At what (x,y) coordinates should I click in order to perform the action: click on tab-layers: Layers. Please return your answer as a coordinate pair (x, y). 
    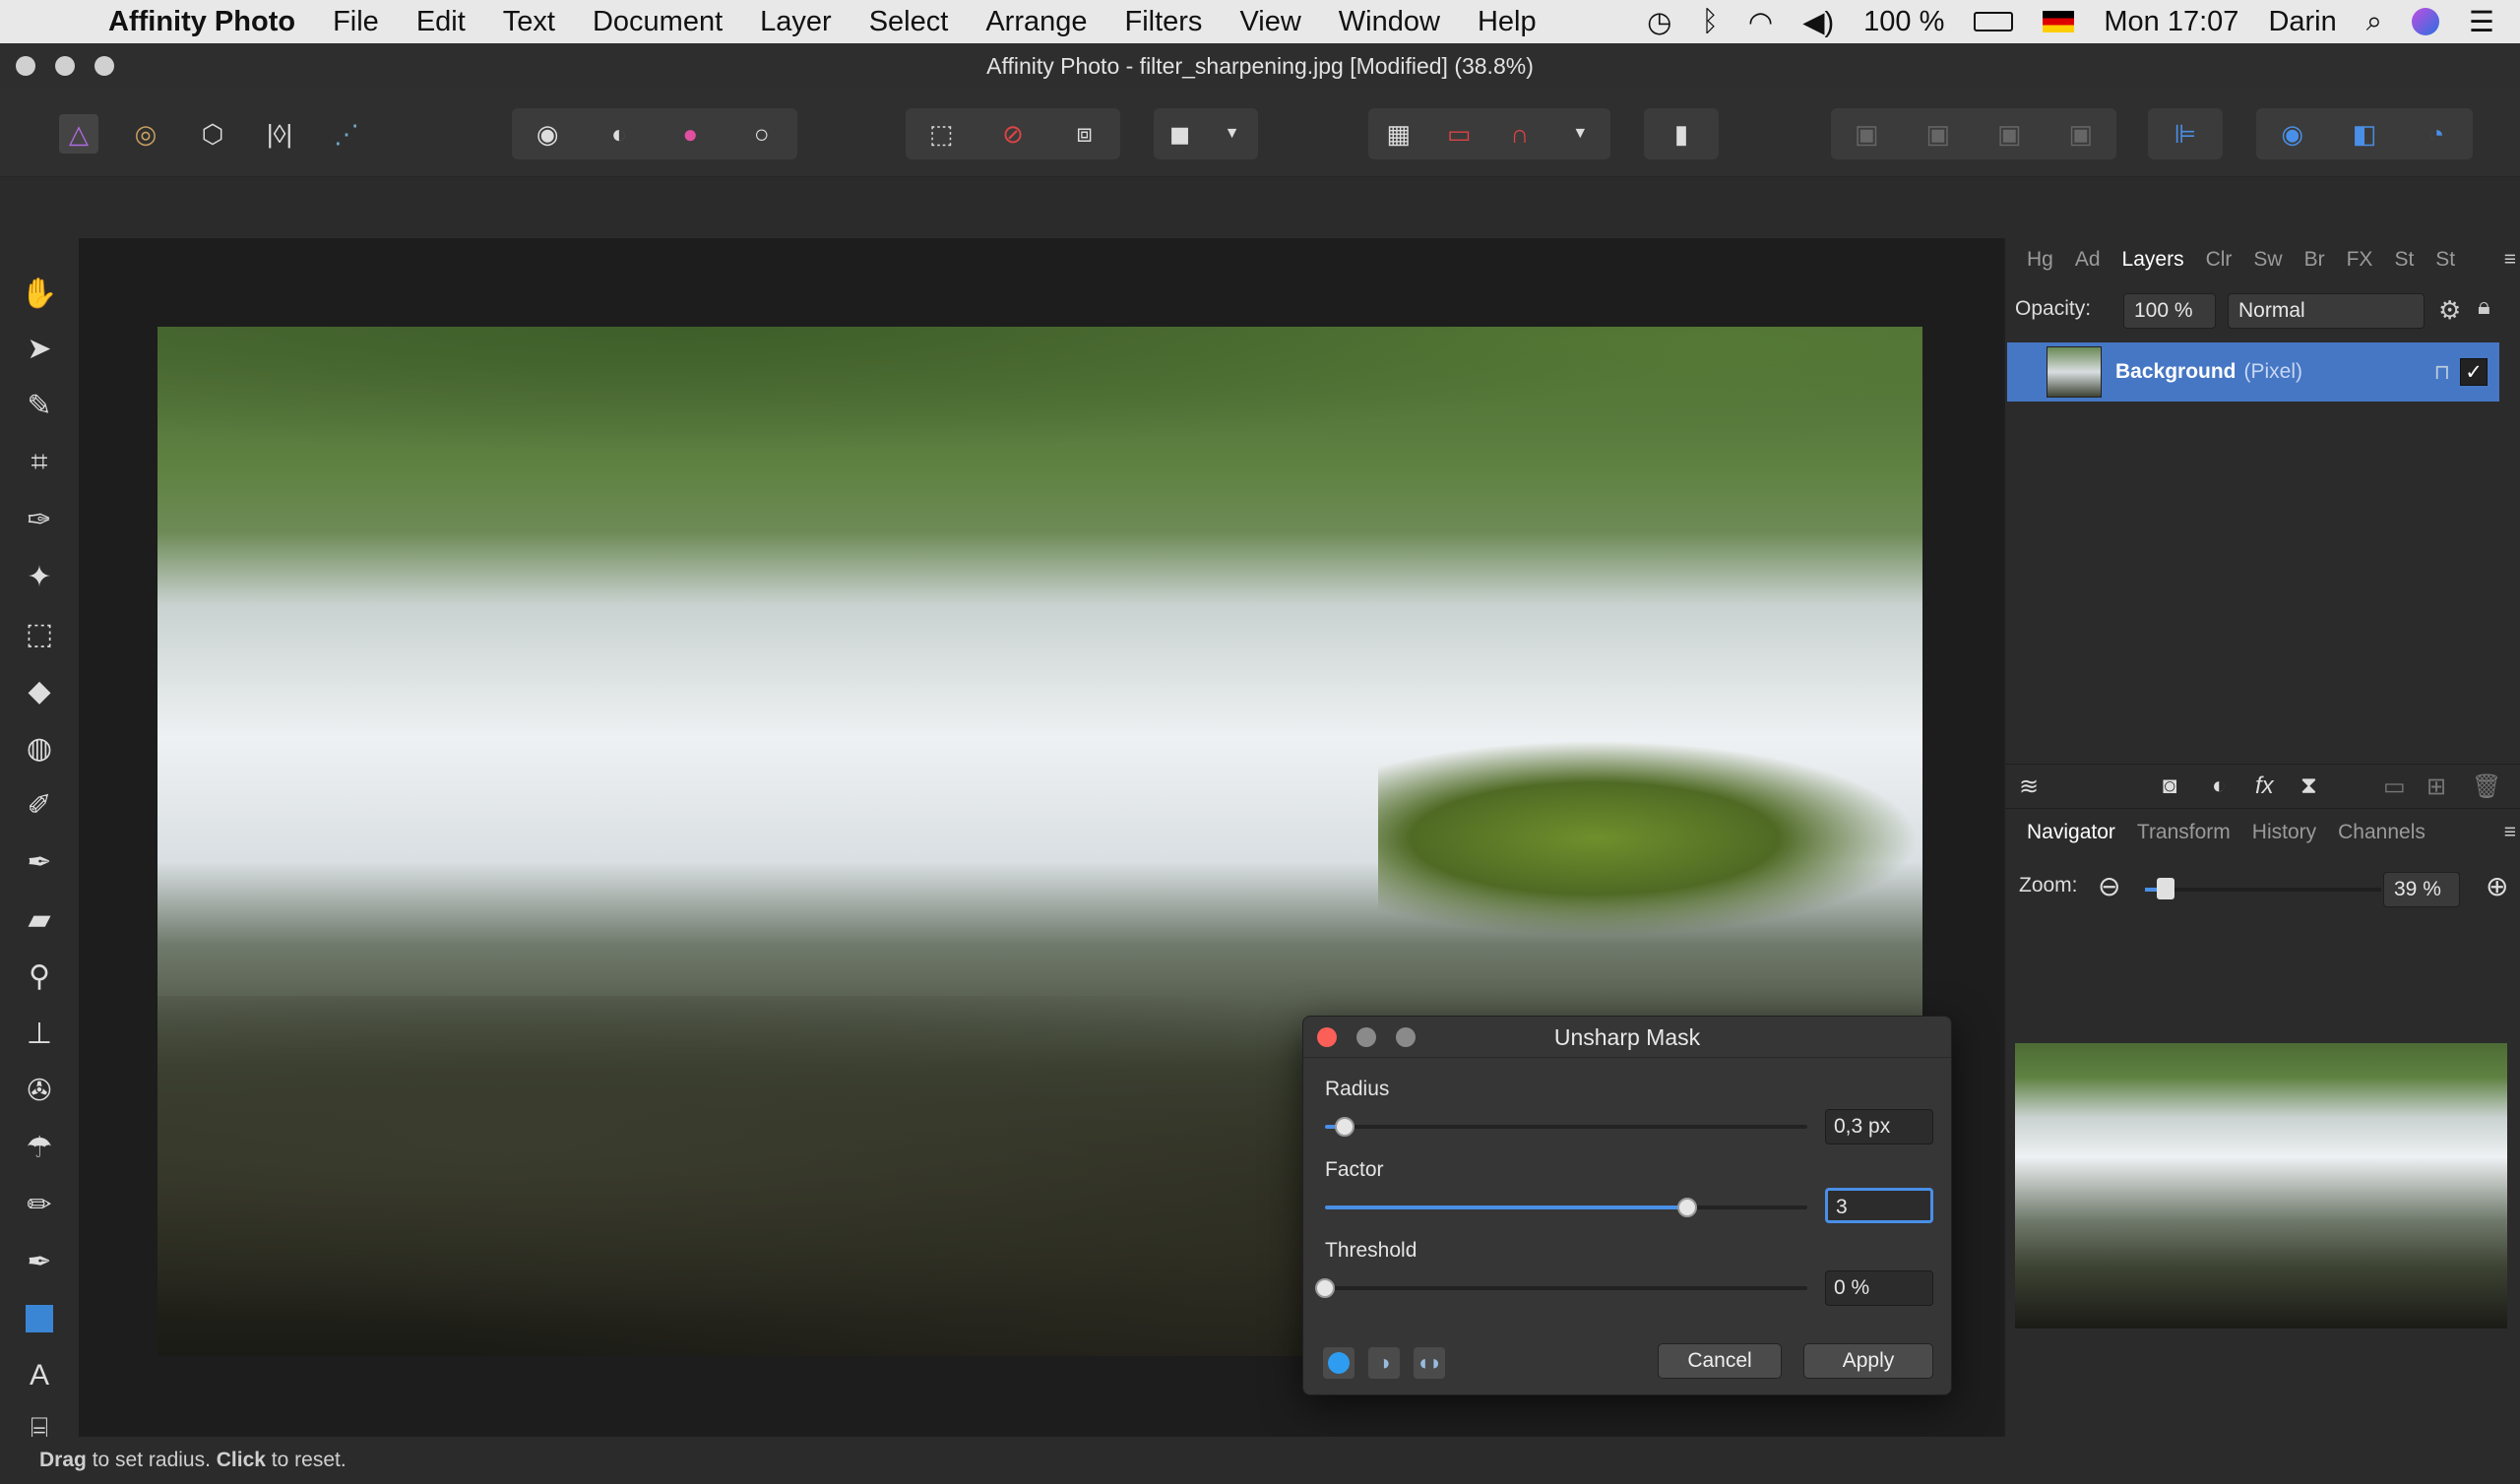
    Looking at the image, I should click on (2153, 260).